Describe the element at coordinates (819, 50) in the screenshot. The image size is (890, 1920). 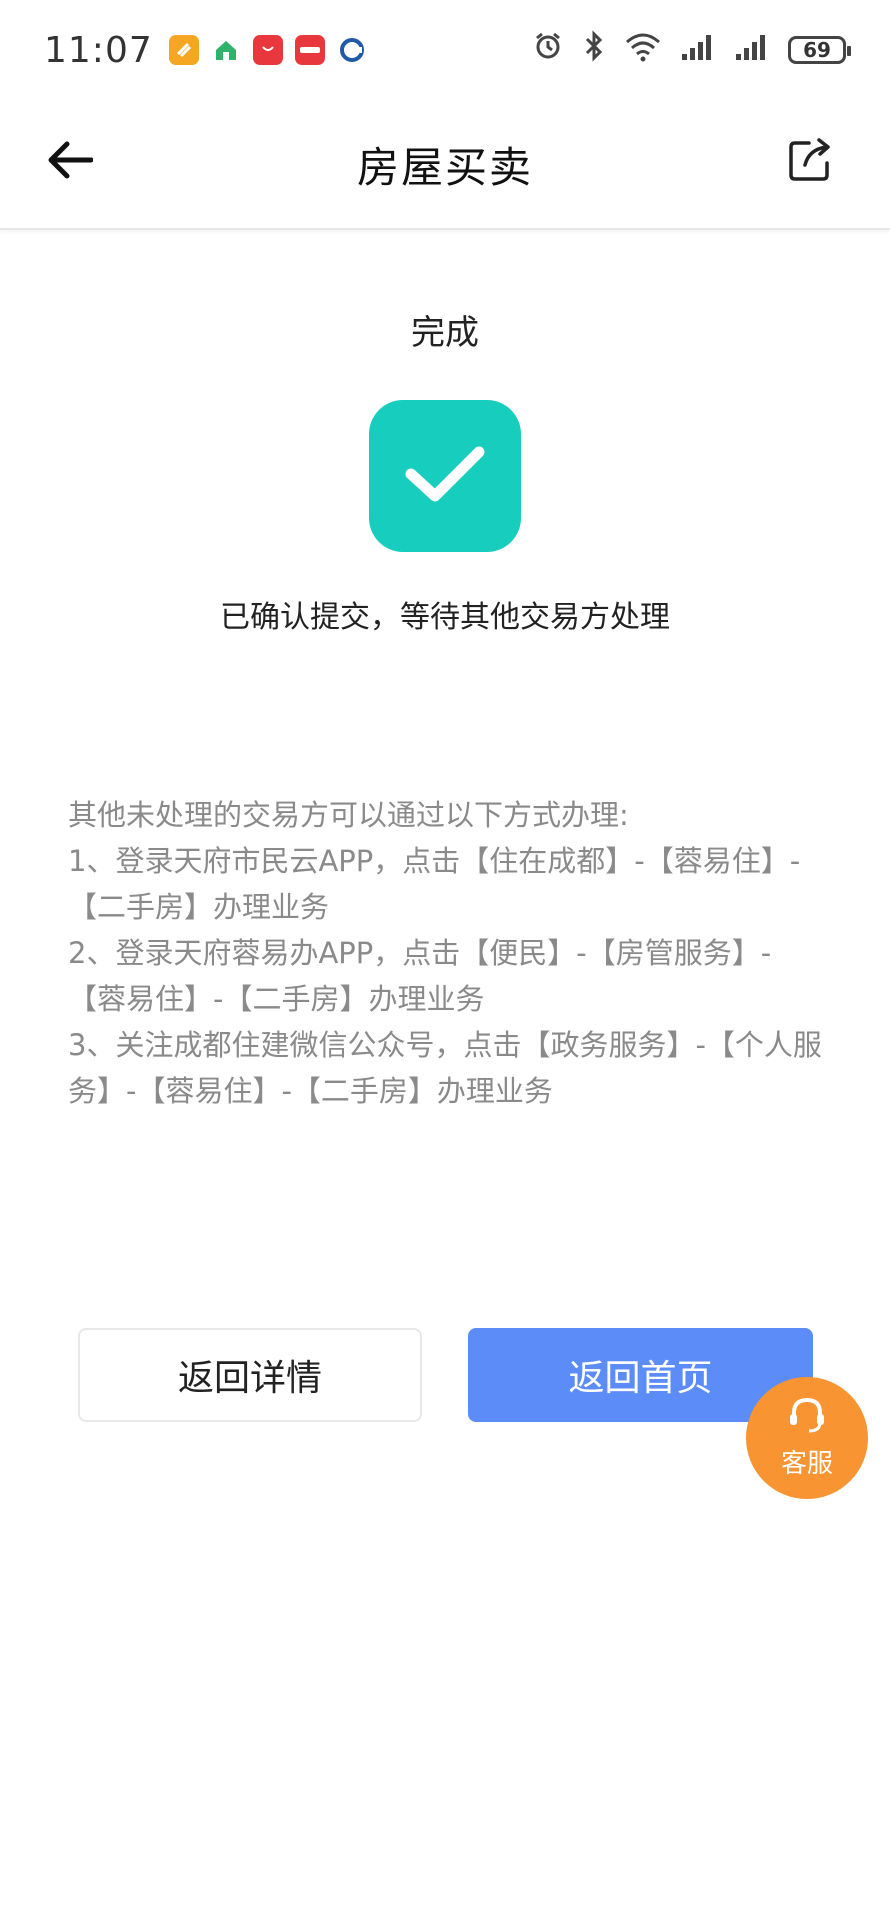
I see `battery-indicator: 69` at that location.